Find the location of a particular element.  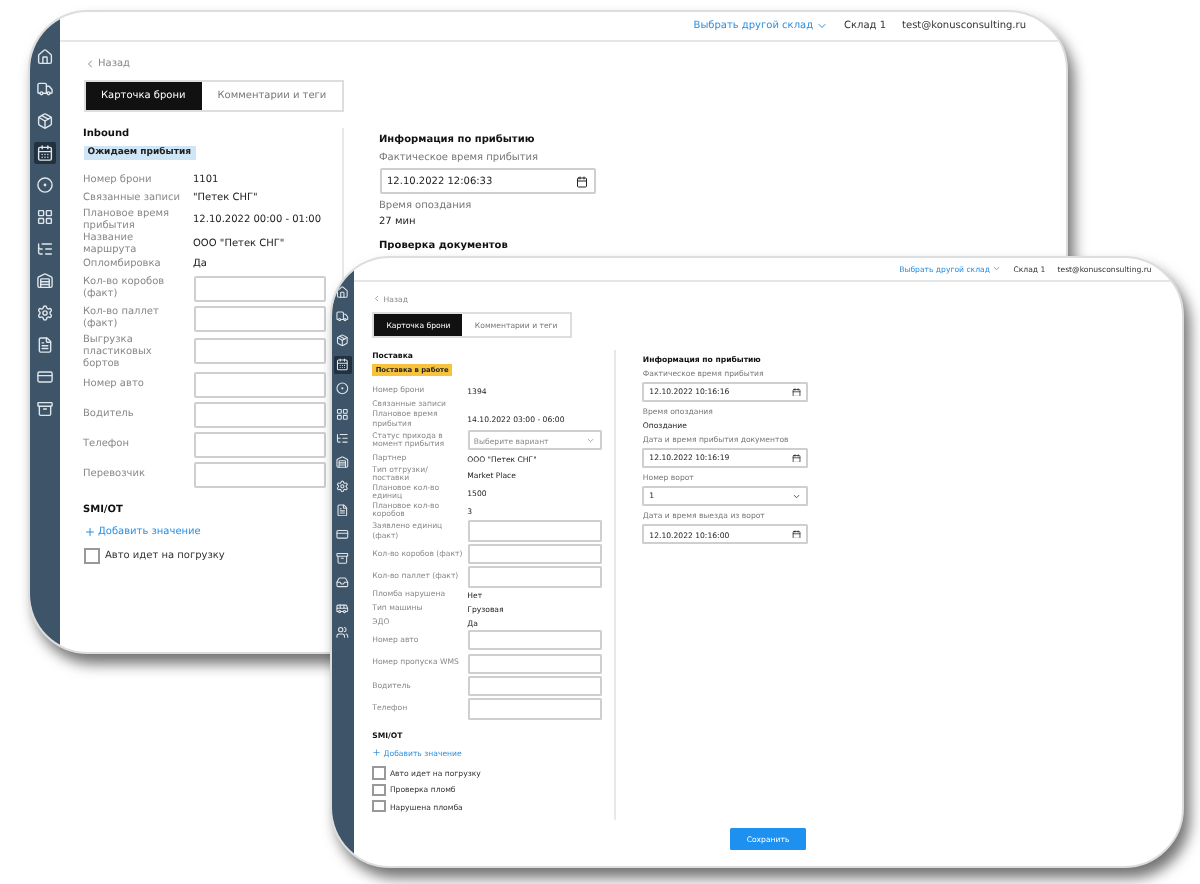

users-icon is located at coordinates (343, 631).